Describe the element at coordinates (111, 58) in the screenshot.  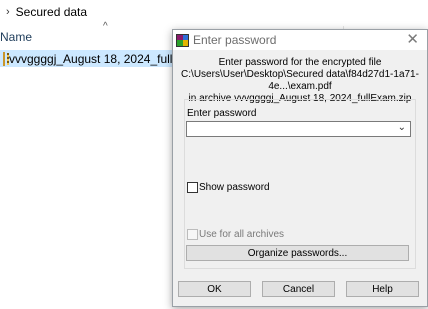
I see `file-row: vvvggggj_August 18, 2024_fullExam.zip` at that location.